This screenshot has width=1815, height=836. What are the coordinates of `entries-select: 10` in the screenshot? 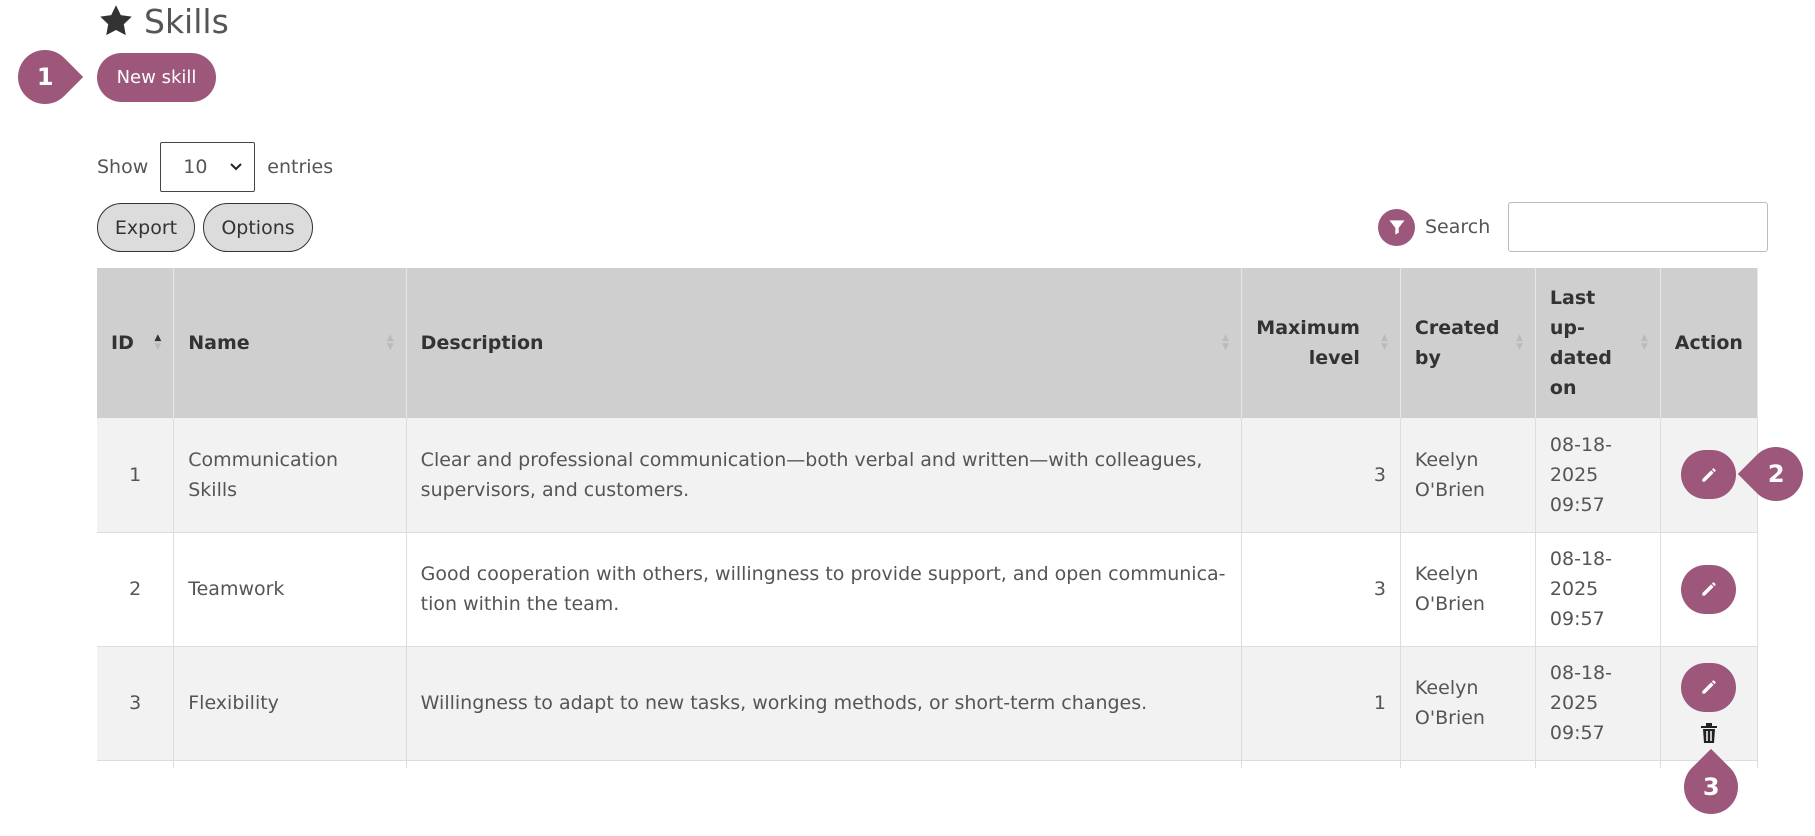 It's located at (208, 167).